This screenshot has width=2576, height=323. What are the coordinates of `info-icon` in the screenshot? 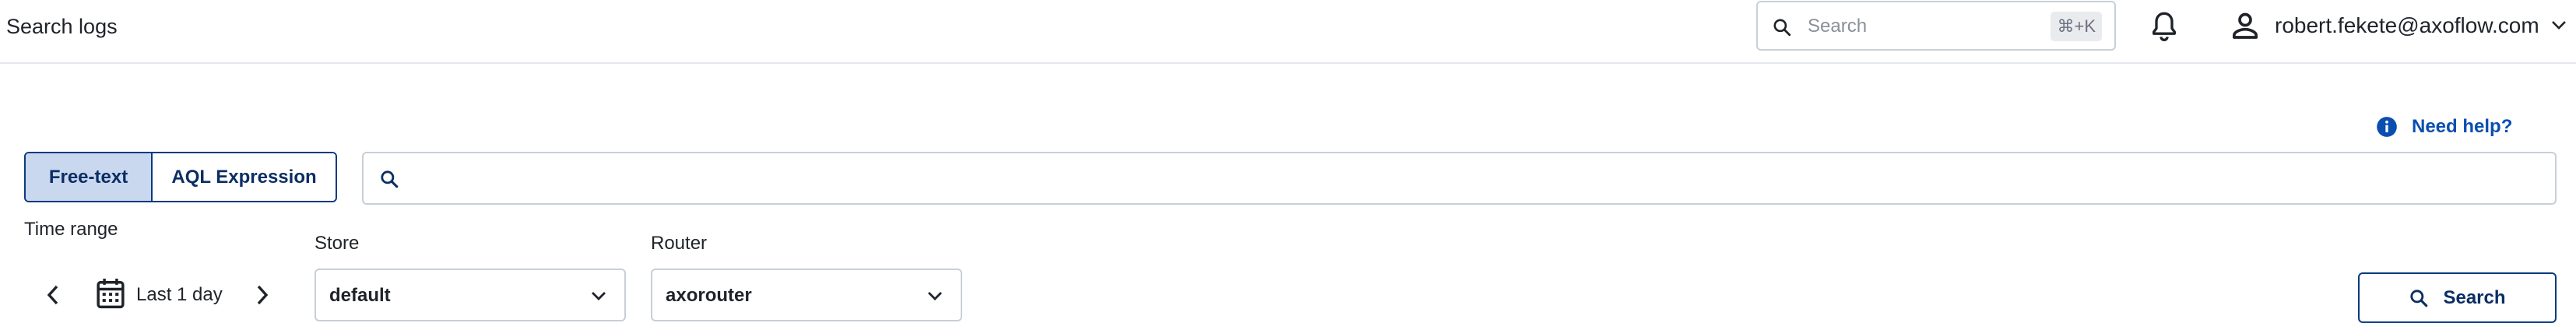 It's located at (2387, 127).